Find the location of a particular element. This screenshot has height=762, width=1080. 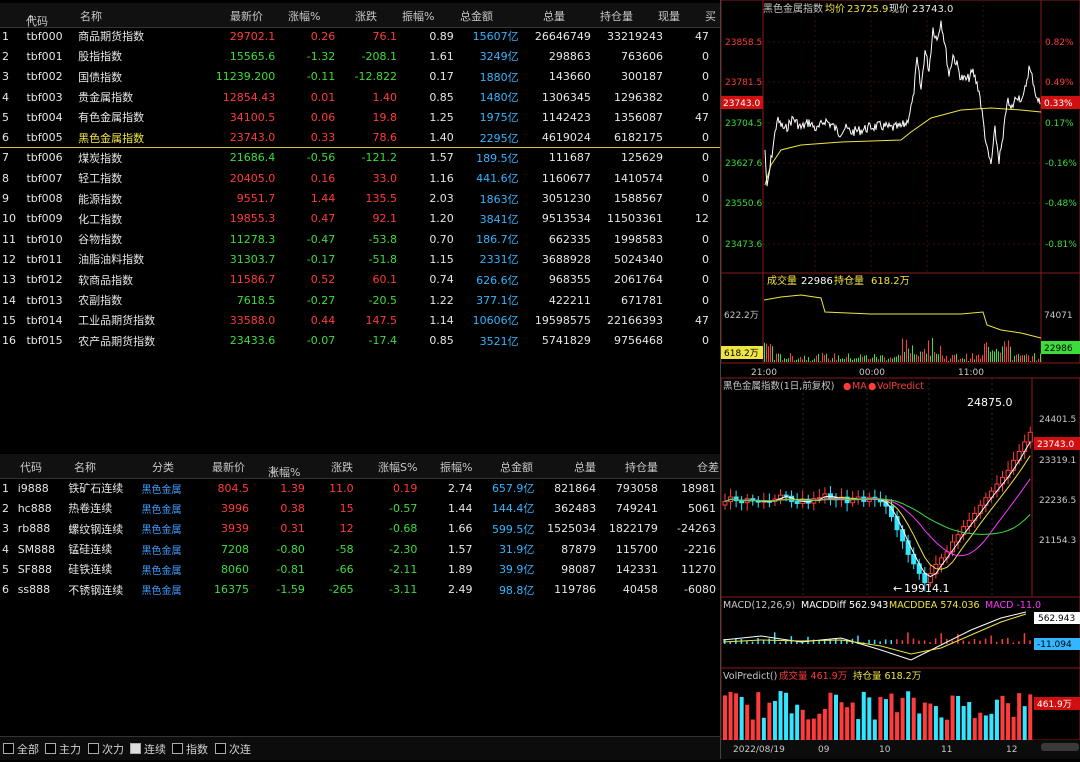

cell-amp: 0.89 is located at coordinates (441, 36).